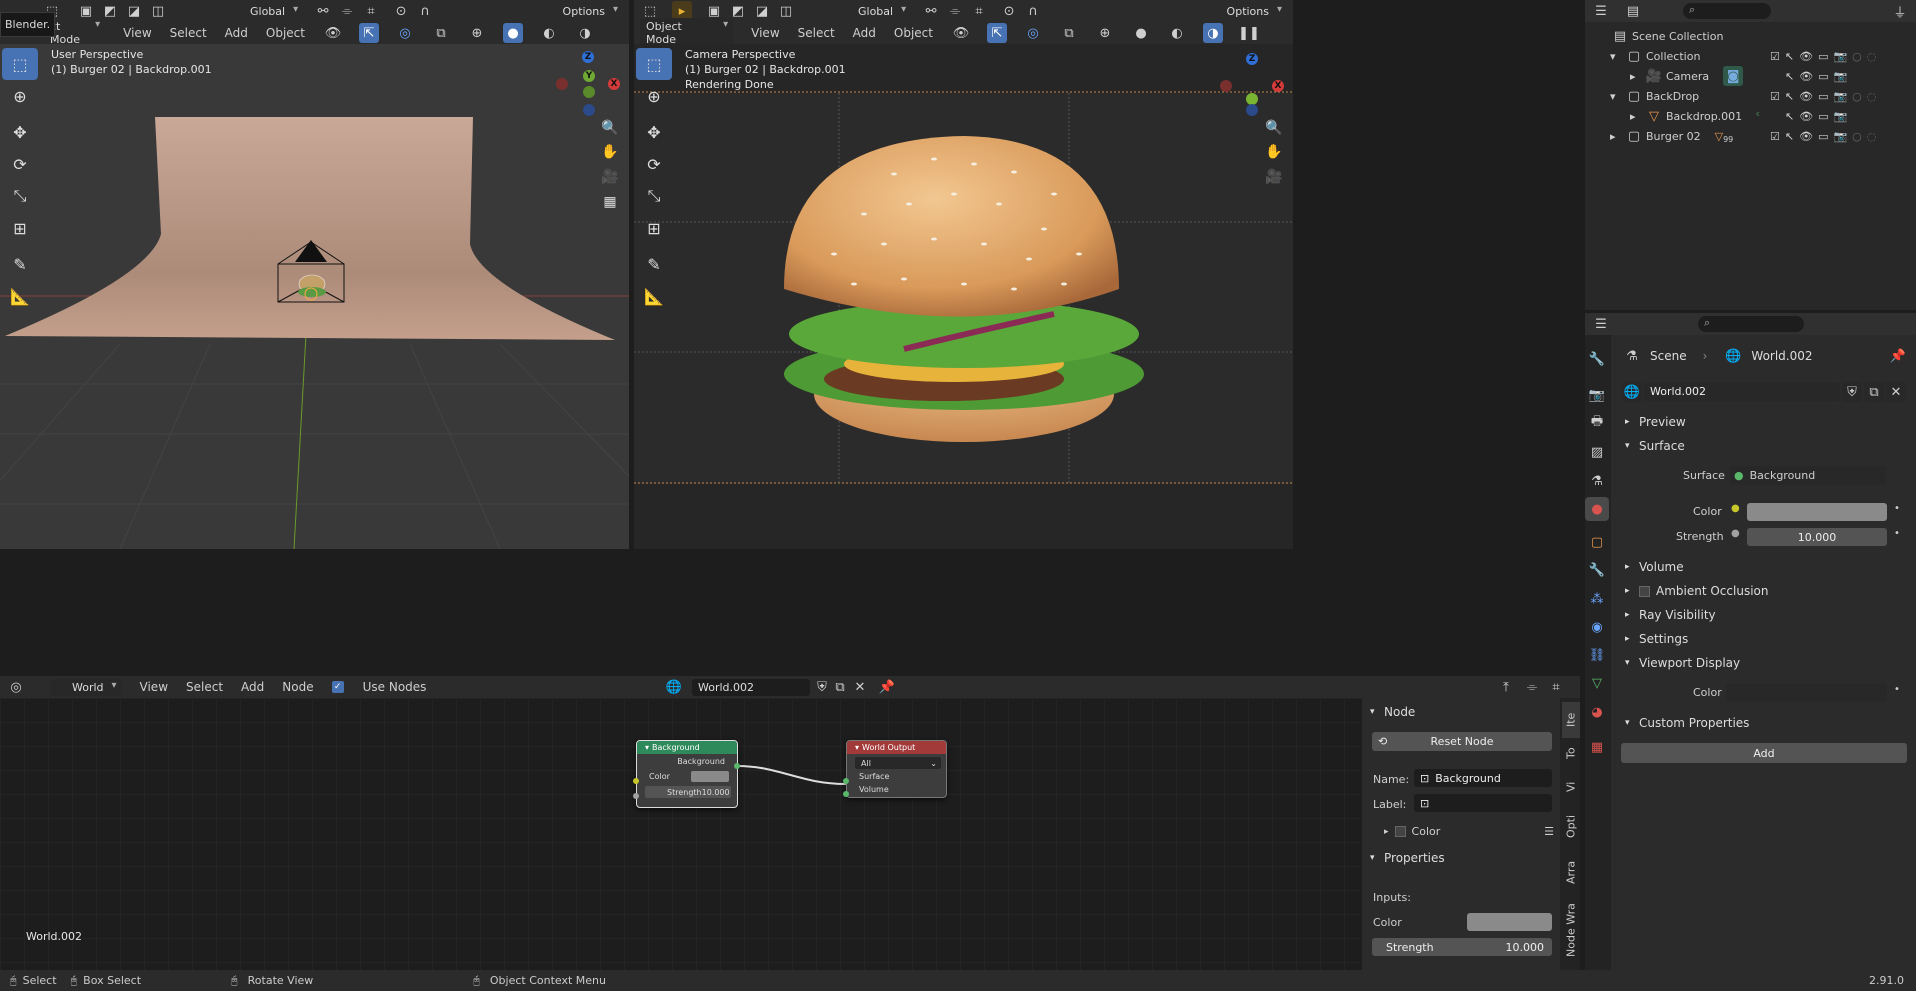 The height and width of the screenshot is (991, 1916). What do you see at coordinates (1656, 639) in the screenshot?
I see `panel-settings: ▸ Settings` at bounding box center [1656, 639].